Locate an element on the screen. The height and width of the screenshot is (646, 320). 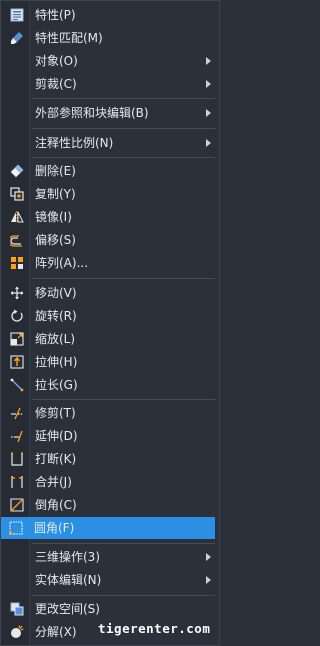
menu-item-label: 拉伸(H) is located at coordinates (56, 362).